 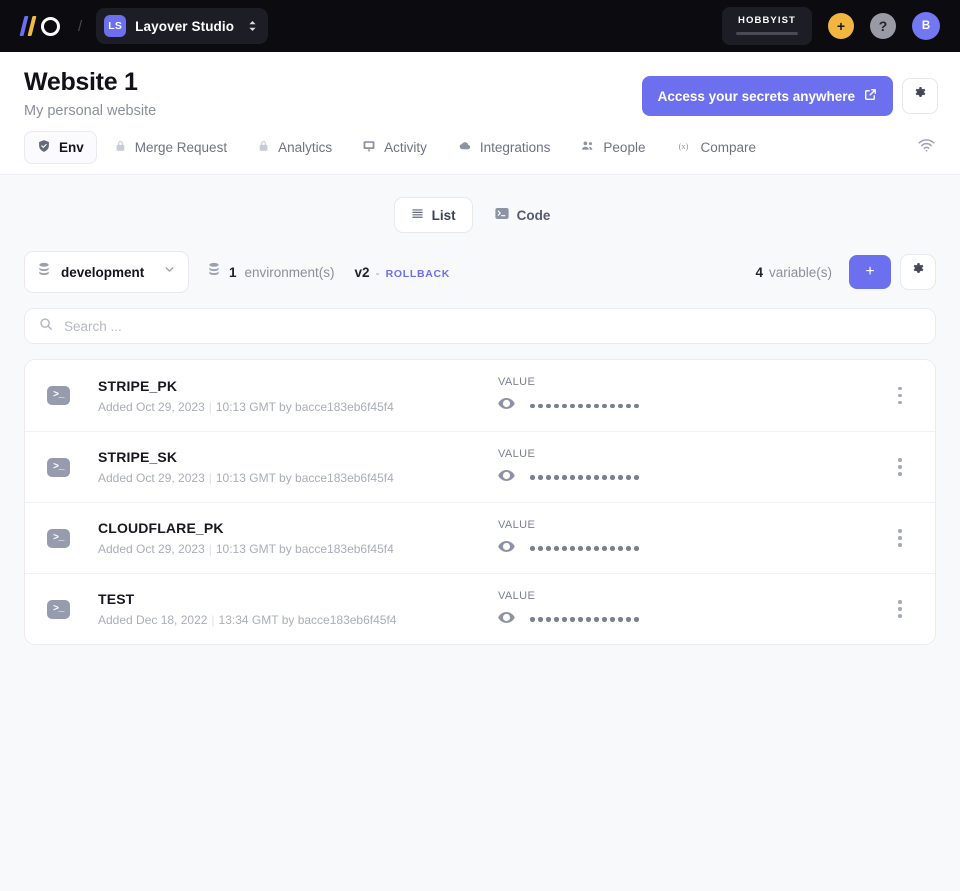 I want to click on version-value: v2, so click(x=362, y=272).